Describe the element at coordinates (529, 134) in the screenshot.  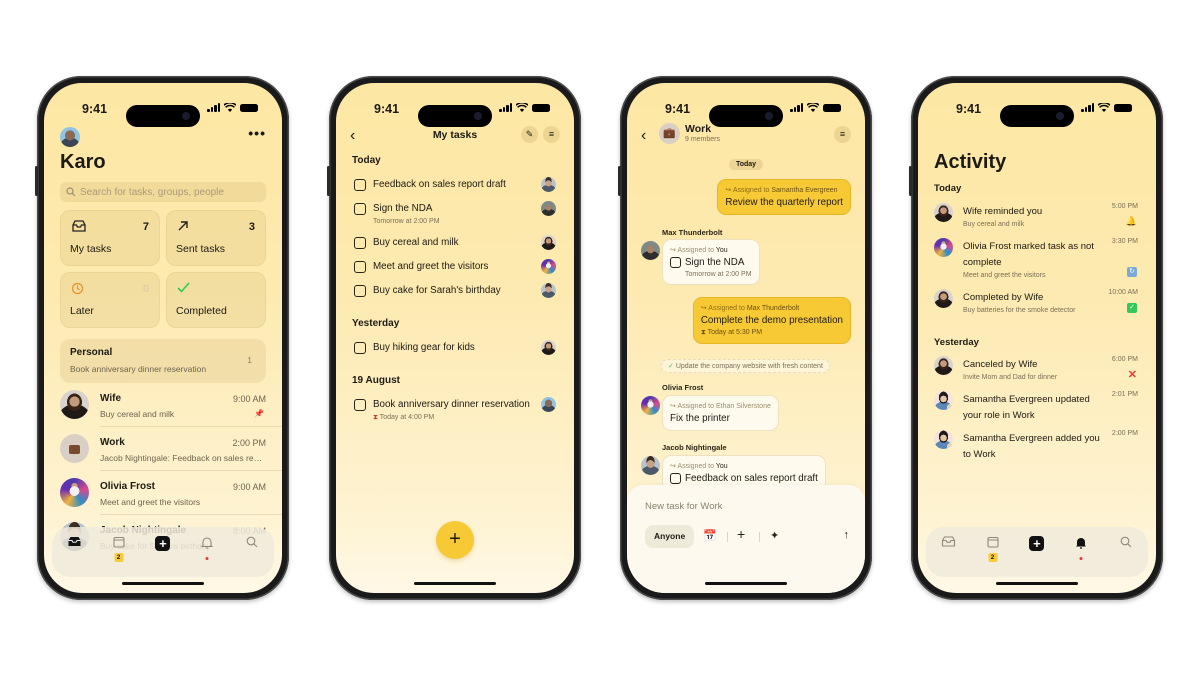
I see `edit-pencil-icon: ✎` at that location.